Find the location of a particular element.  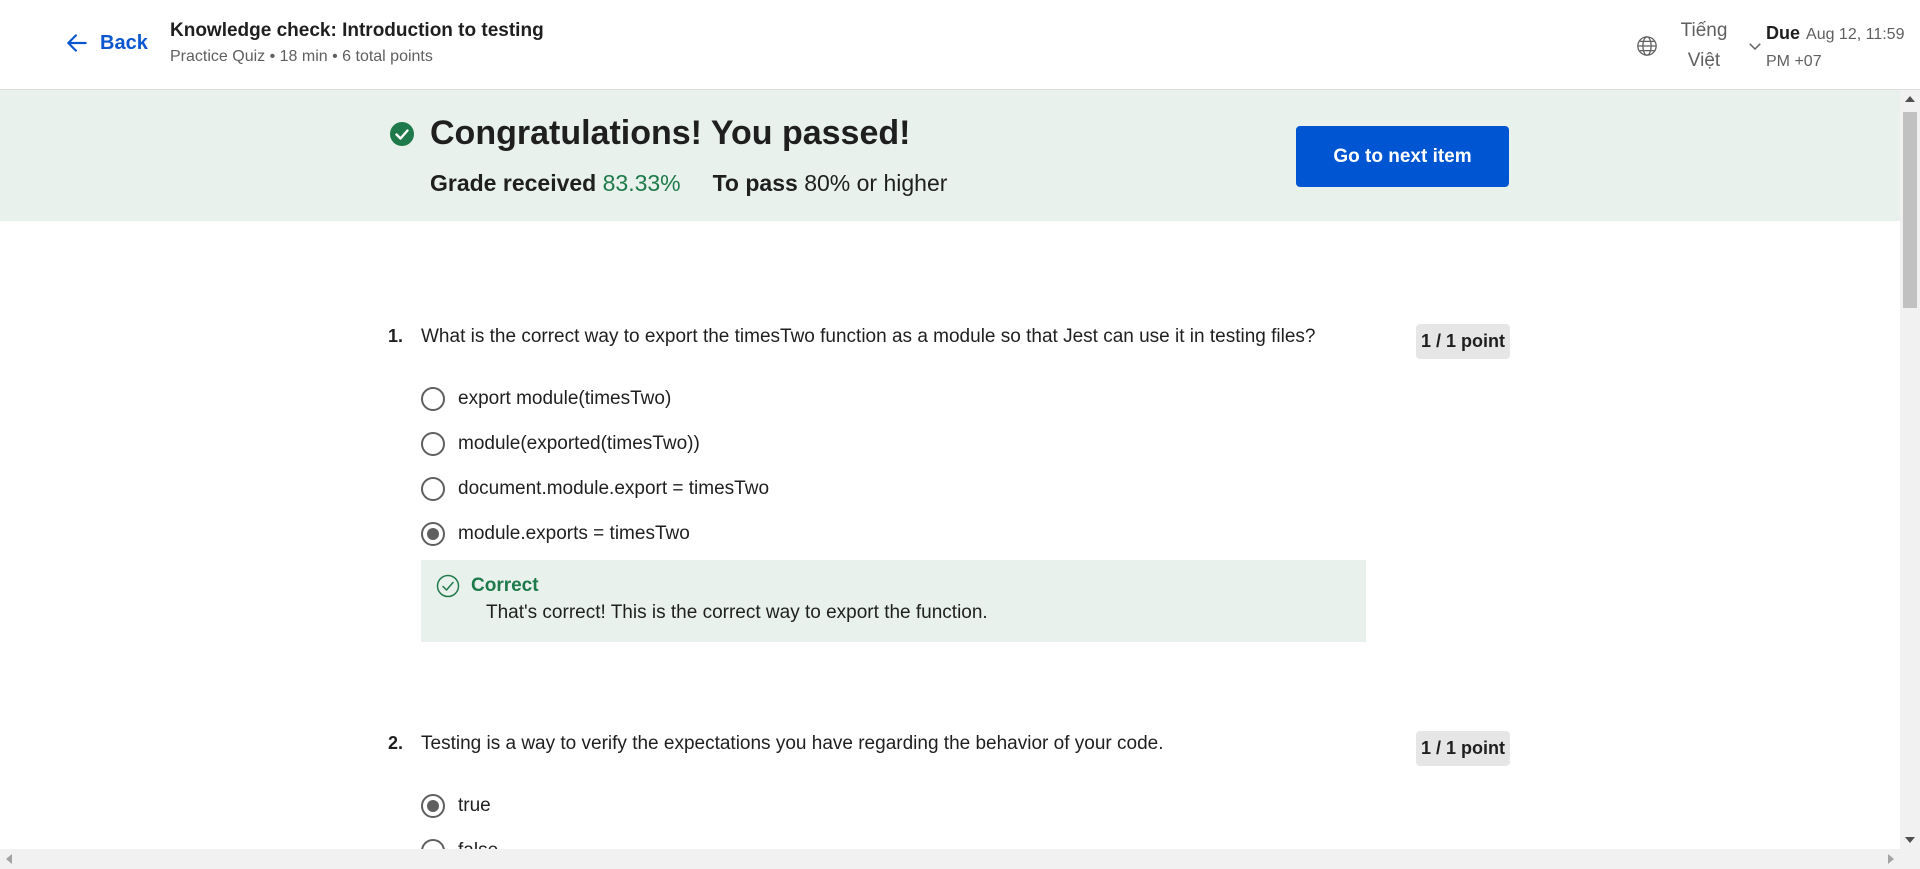

option-label: module(exported(timesTwo)) is located at coordinates (579, 443).